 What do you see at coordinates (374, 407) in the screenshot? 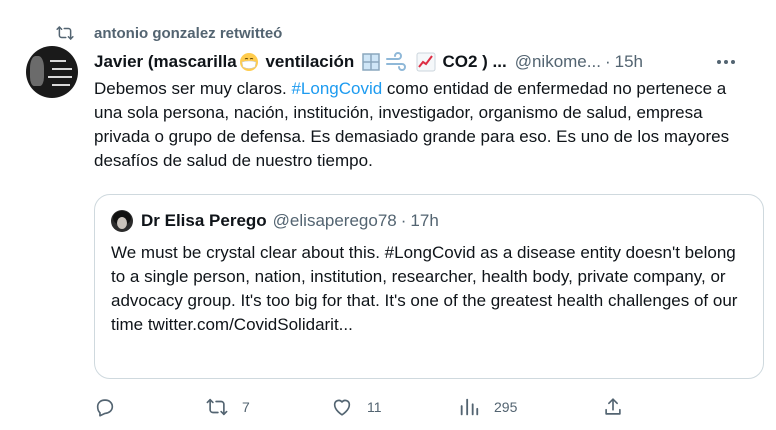
I see `like-count: 11` at bounding box center [374, 407].